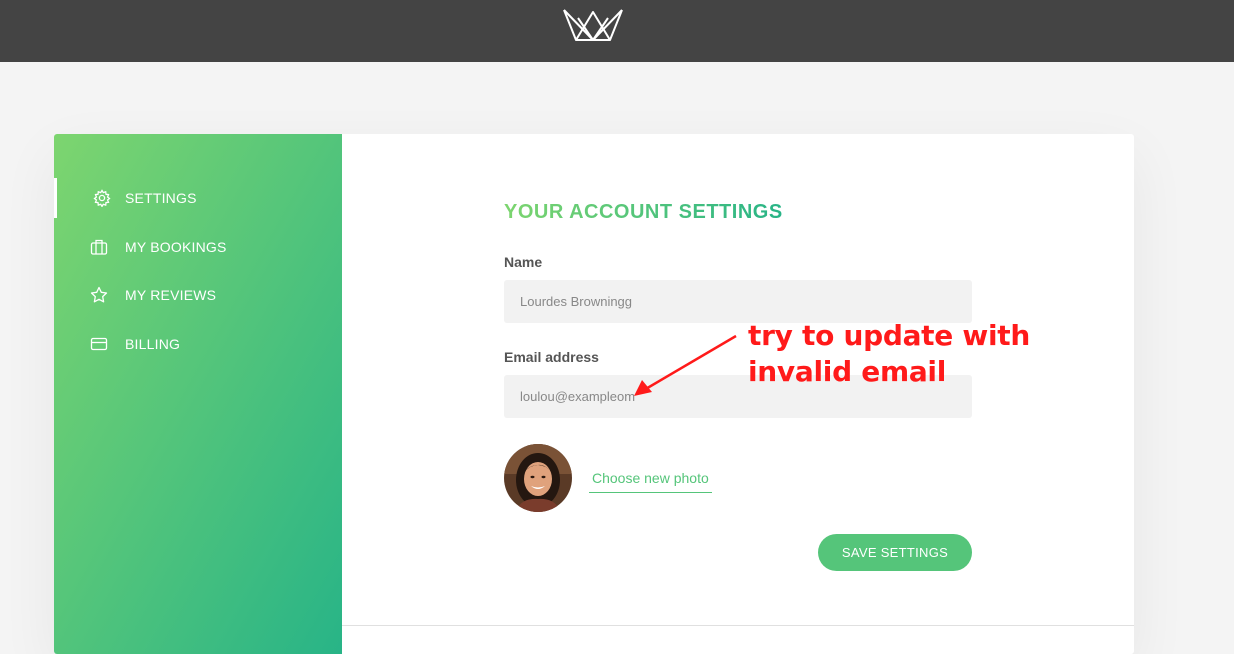  I want to click on credit-card-icon, so click(99, 344).